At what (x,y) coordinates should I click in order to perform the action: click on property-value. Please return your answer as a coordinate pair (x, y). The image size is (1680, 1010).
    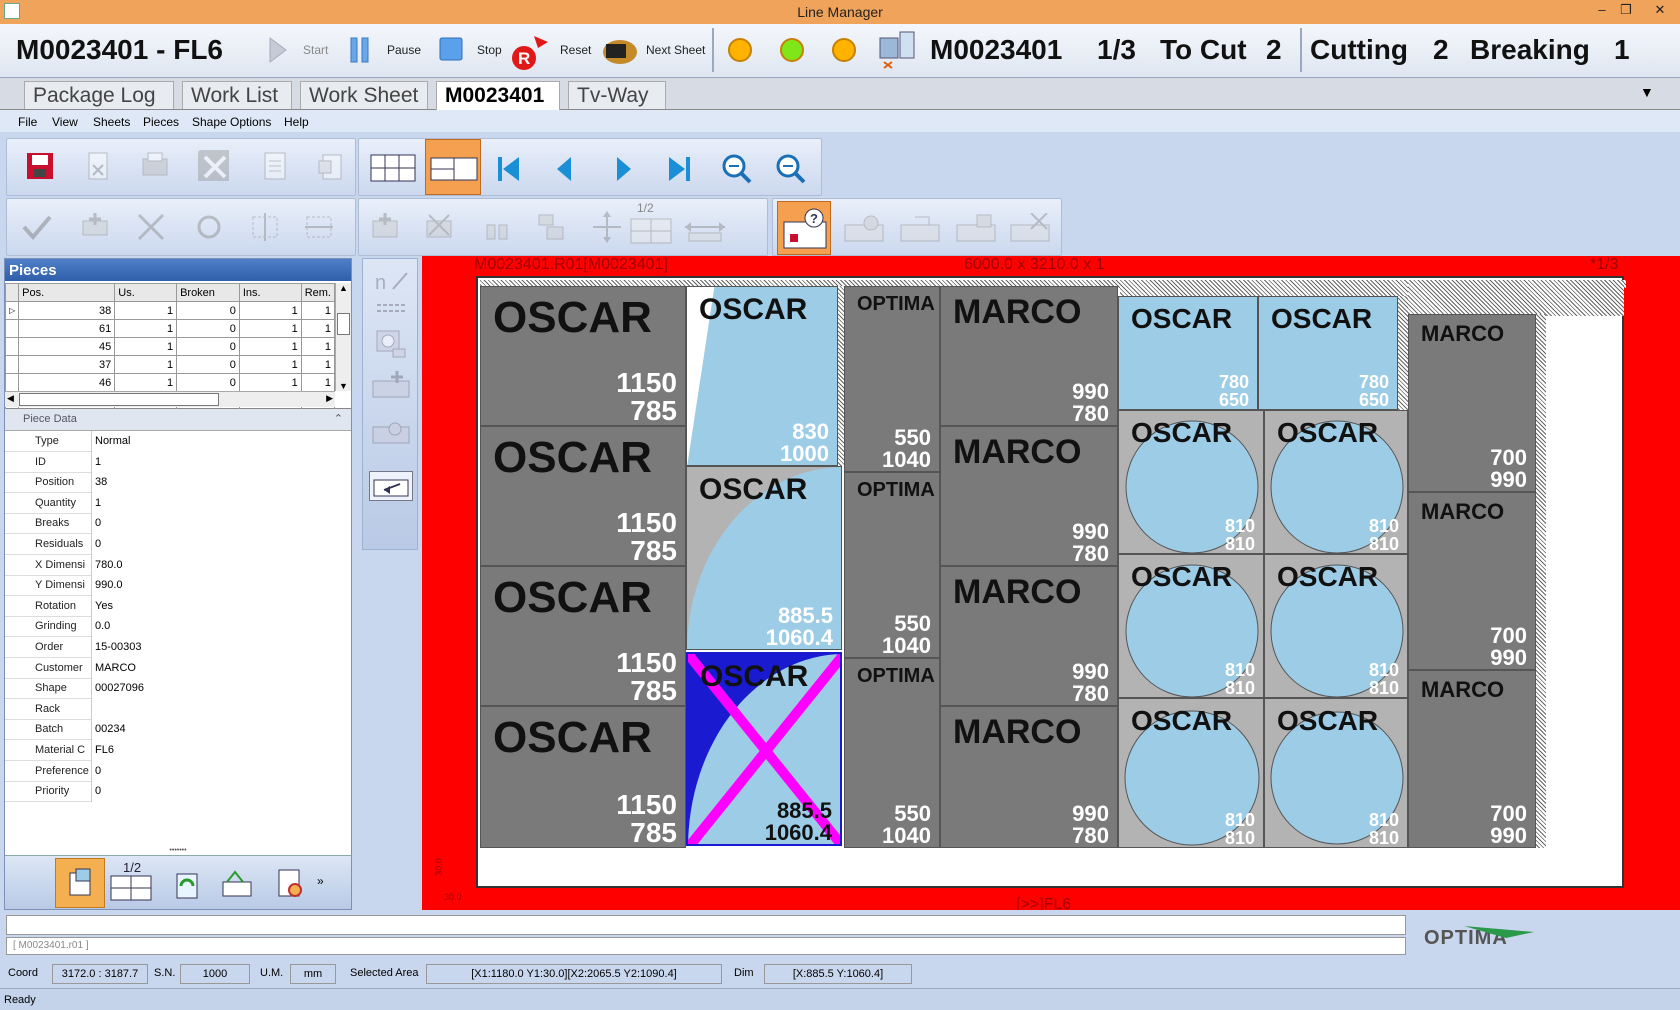
    Looking at the image, I should click on (221, 709).